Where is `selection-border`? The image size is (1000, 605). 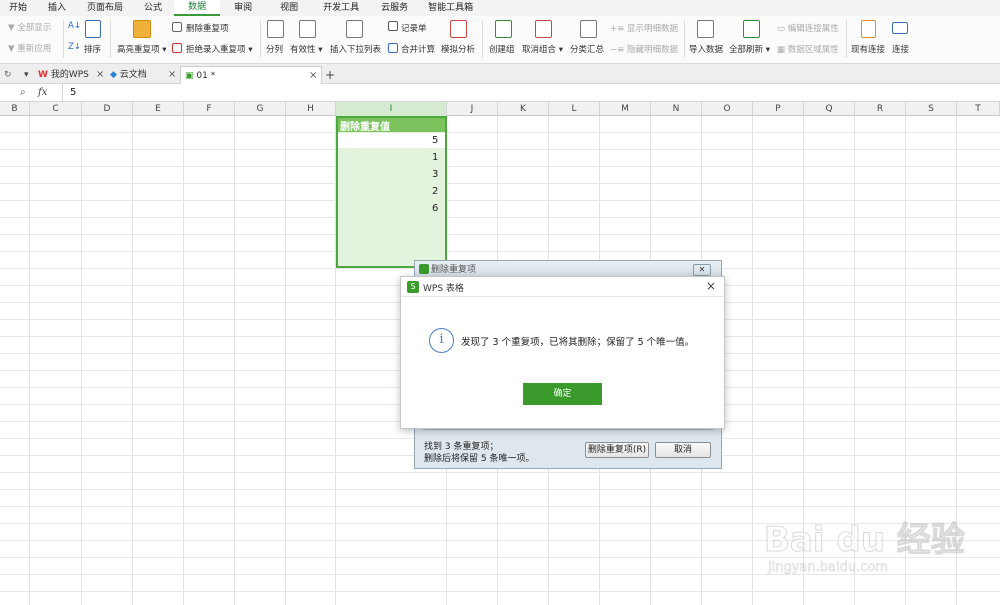 selection-border is located at coordinates (391, 192).